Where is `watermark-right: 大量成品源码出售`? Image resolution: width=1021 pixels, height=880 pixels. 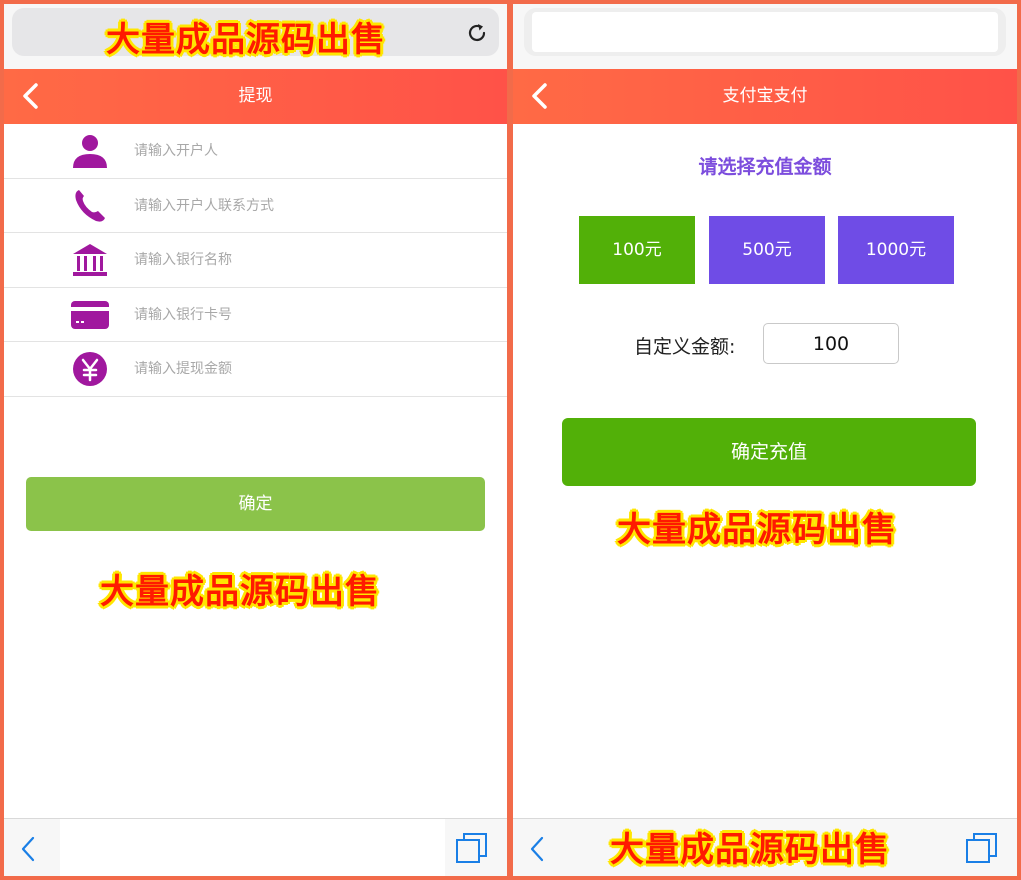
watermark-right: 大量成品源码出售 is located at coordinates (757, 530).